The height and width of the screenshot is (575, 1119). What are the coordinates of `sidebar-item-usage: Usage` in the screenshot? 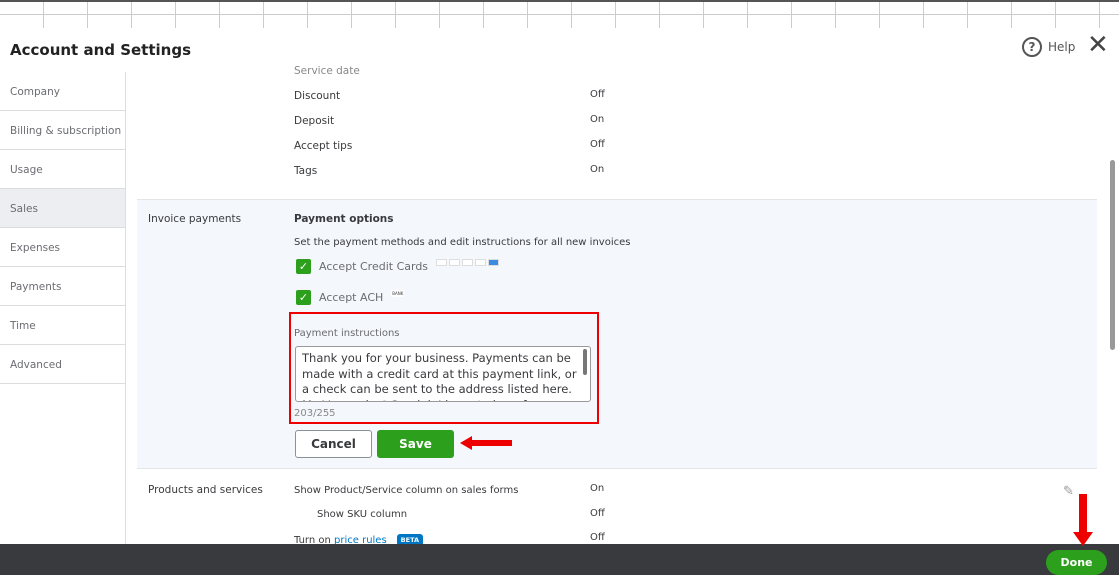 It's located at (62, 169).